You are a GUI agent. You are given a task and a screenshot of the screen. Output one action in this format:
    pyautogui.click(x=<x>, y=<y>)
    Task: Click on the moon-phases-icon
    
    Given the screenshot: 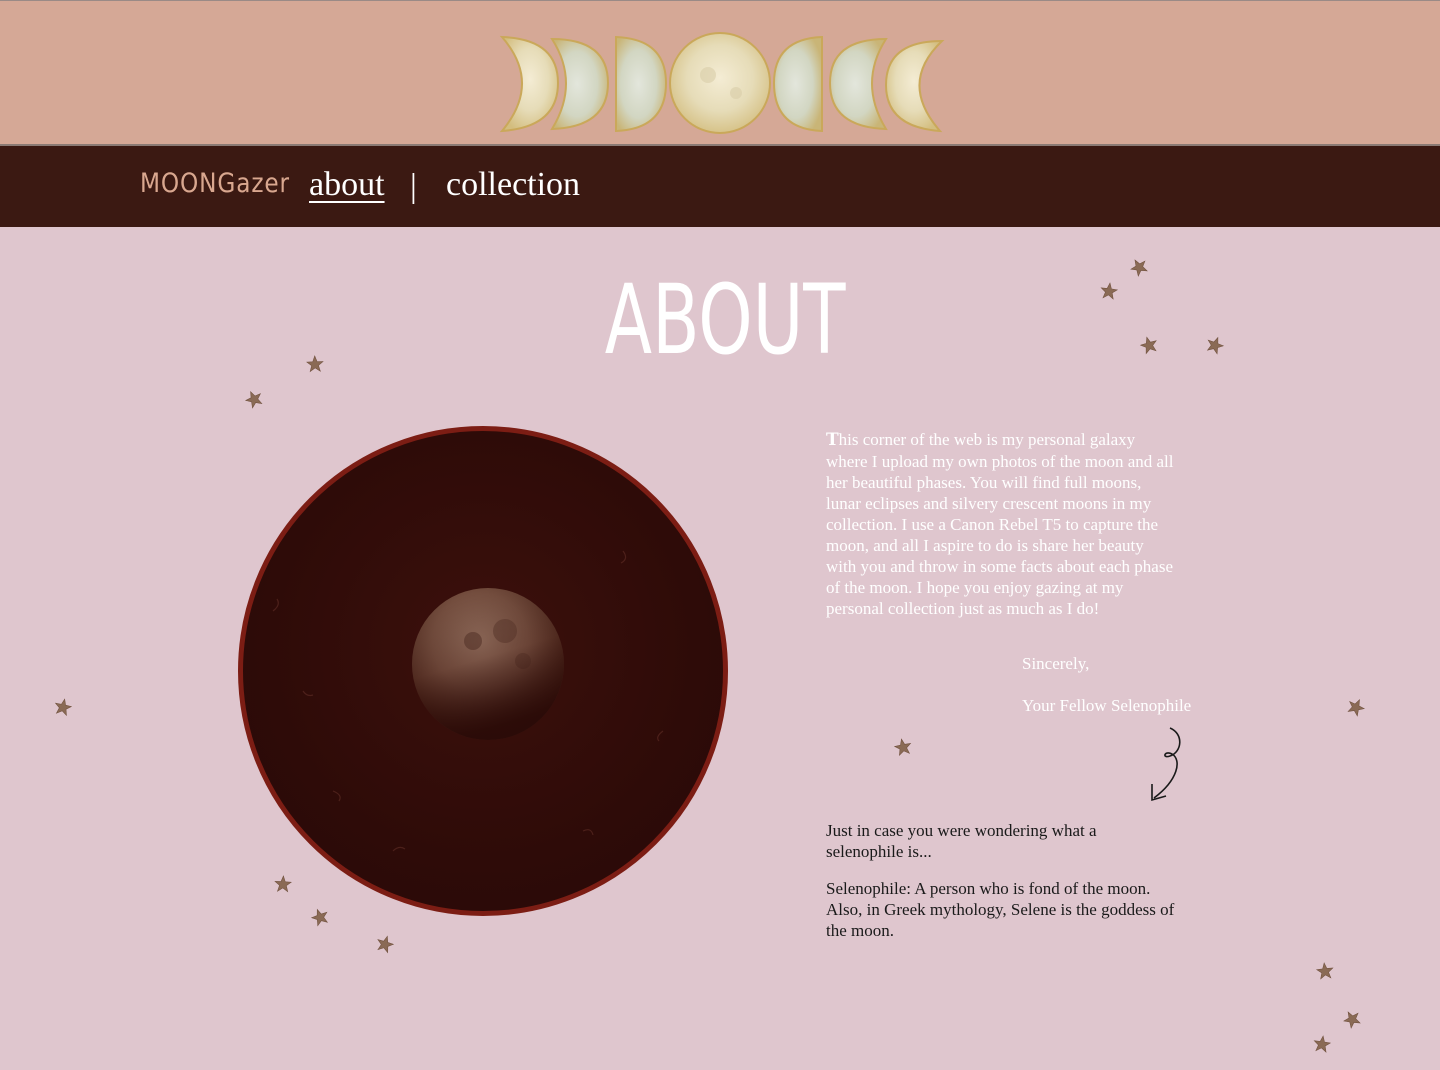 What is the action you would take?
    pyautogui.click(x=722, y=83)
    